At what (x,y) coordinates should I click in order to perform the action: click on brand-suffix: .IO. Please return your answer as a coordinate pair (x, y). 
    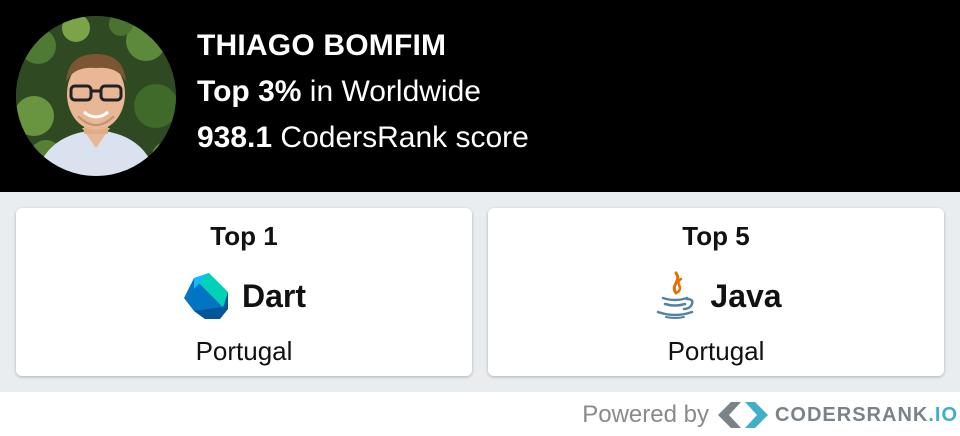
    Looking at the image, I should click on (943, 414).